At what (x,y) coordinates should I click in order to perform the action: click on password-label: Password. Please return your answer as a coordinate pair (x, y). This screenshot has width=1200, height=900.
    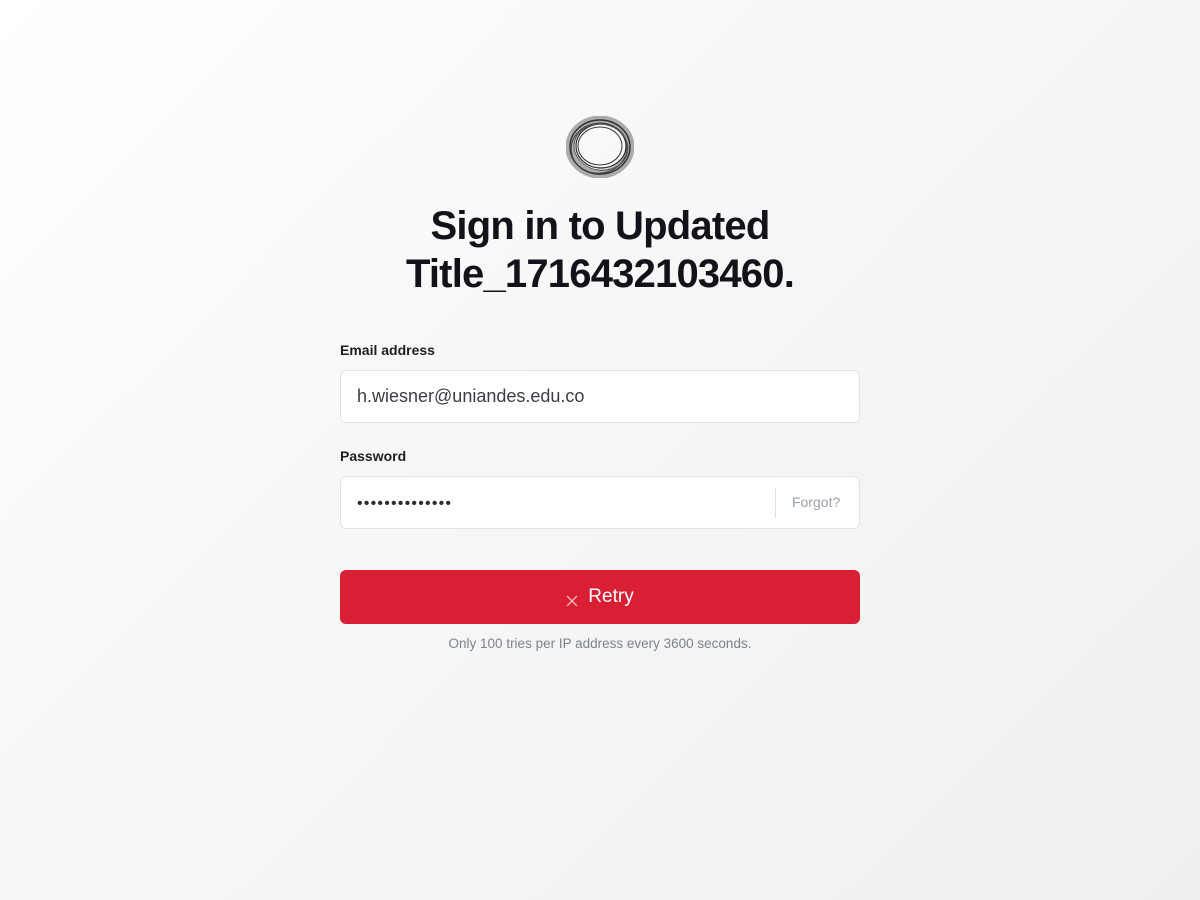
    Looking at the image, I should click on (373, 456).